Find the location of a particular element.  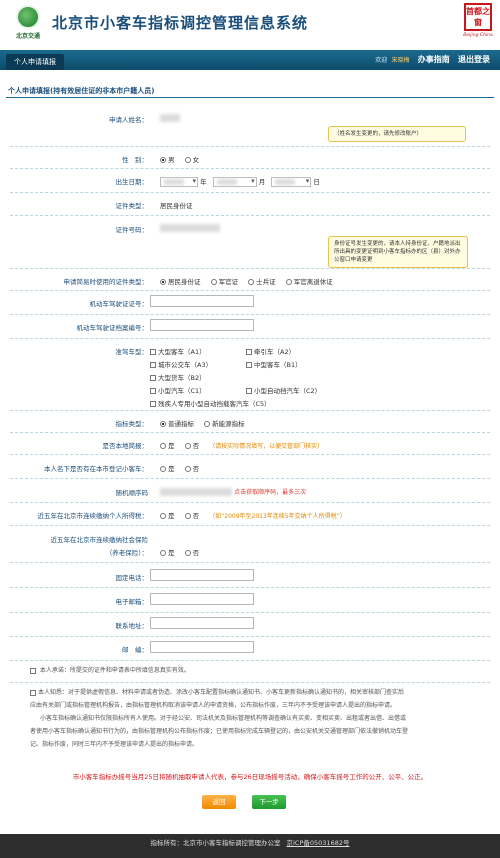

beijing-china-logo: 首都之窗 Beijing China is located at coordinates (478, 23).